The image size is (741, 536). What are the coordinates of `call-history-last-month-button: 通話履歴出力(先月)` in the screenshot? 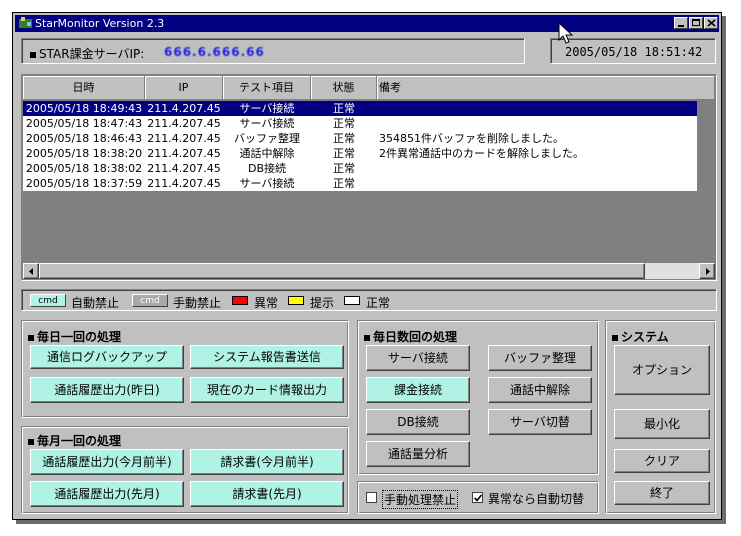 It's located at (107, 494).